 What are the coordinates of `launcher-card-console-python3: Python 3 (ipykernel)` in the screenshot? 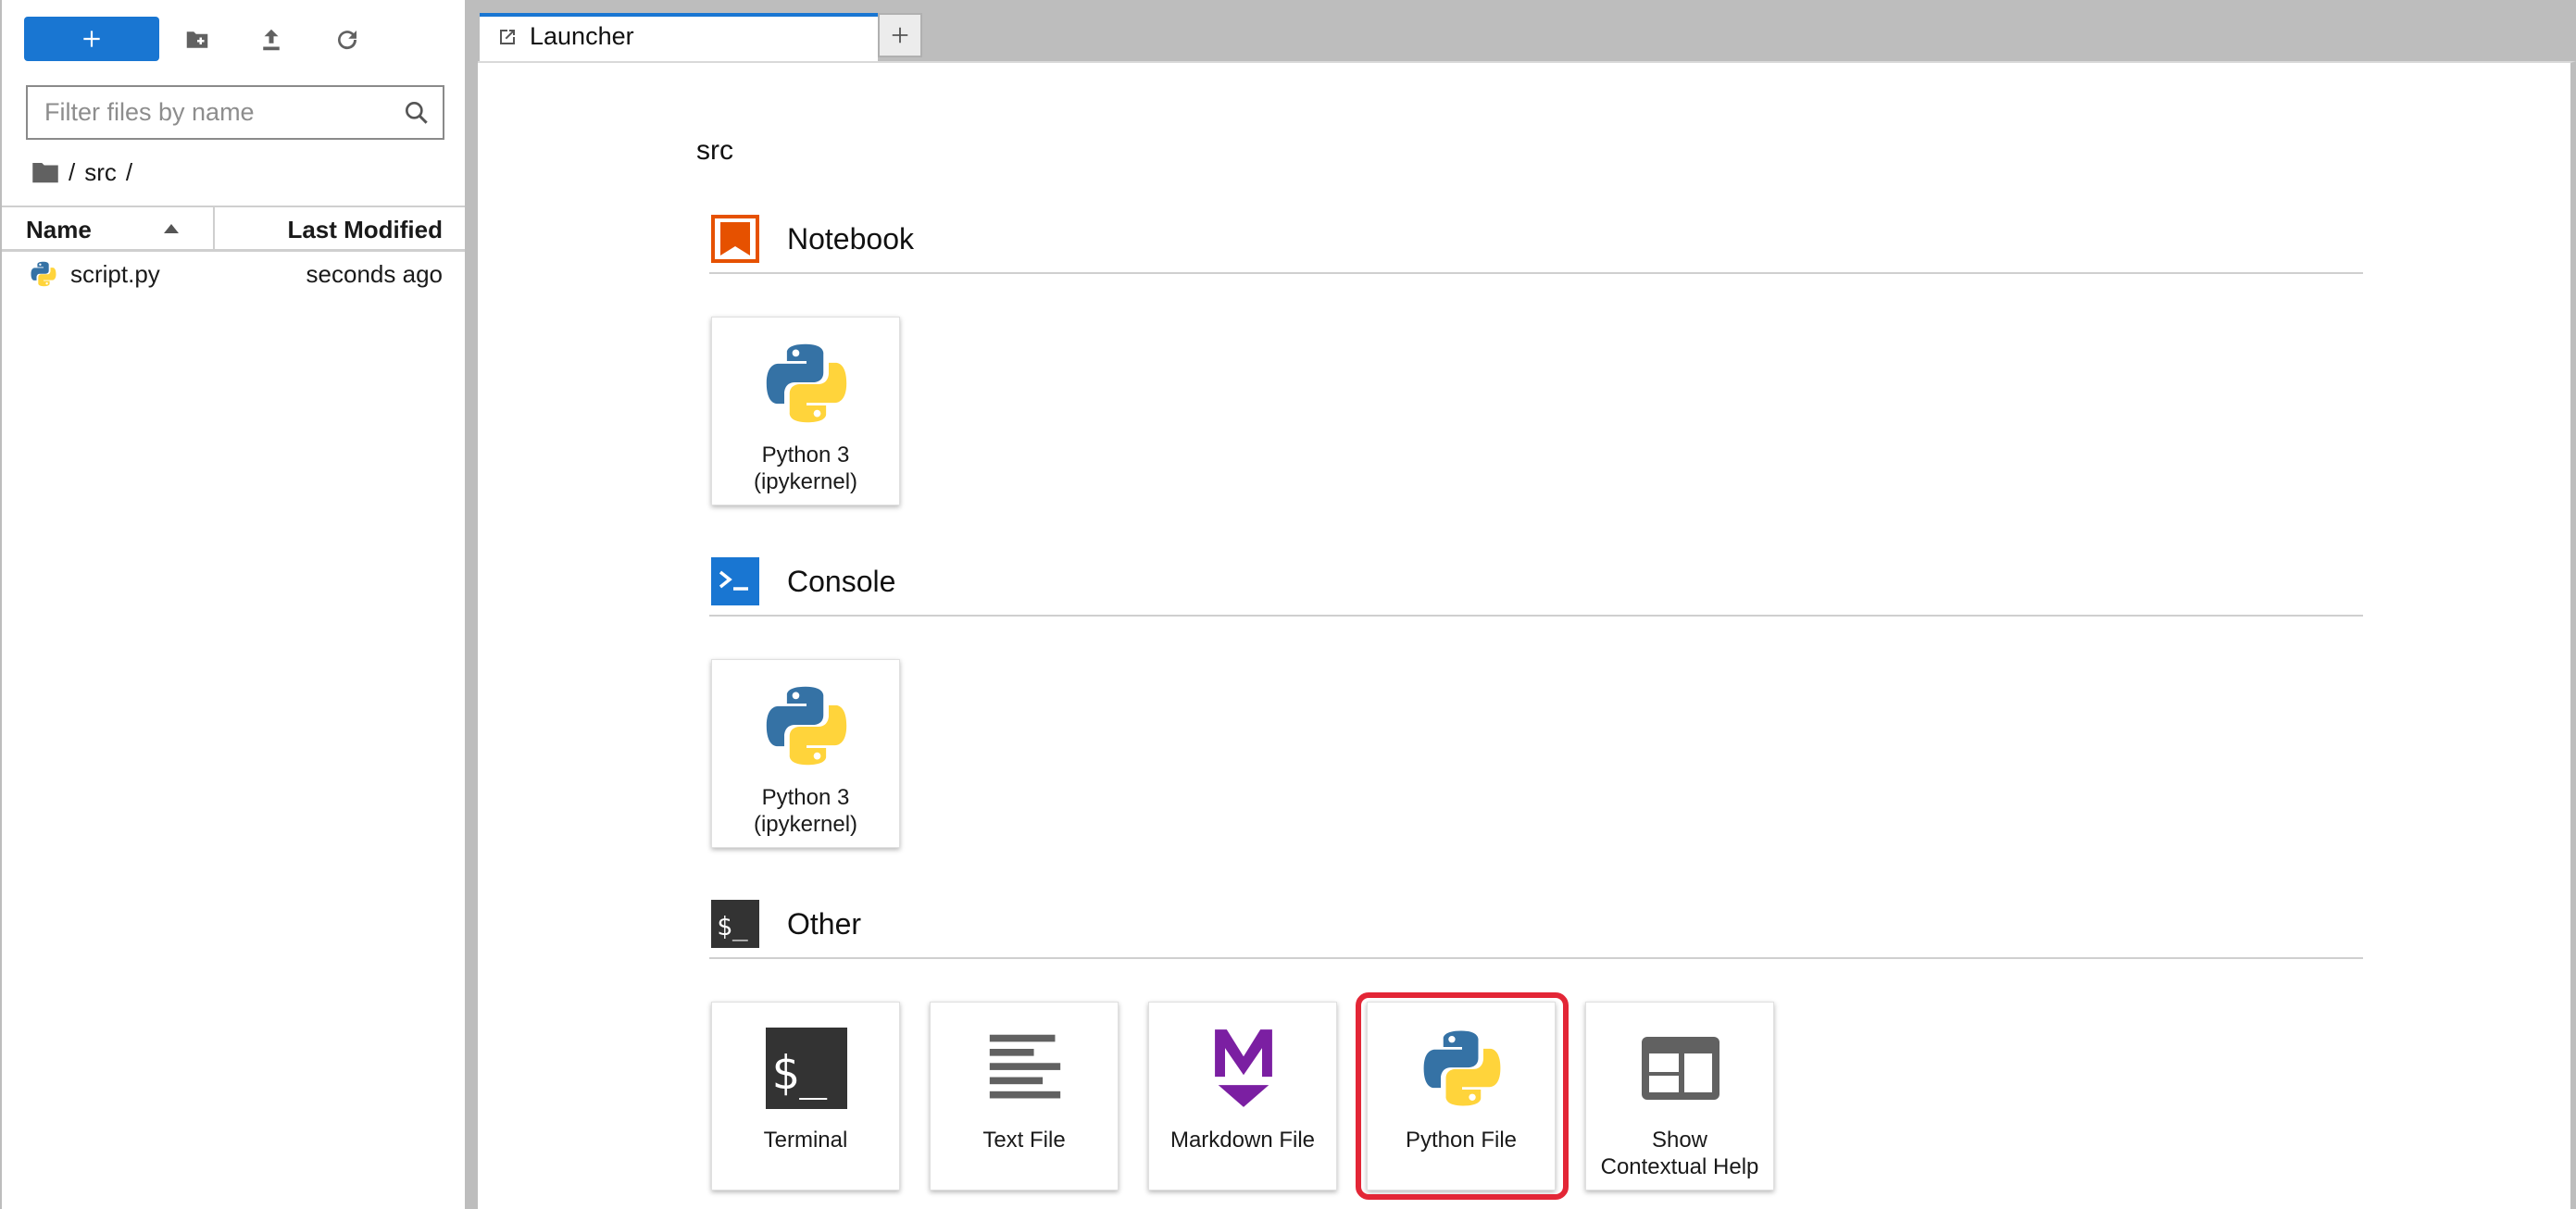 It's located at (805, 753).